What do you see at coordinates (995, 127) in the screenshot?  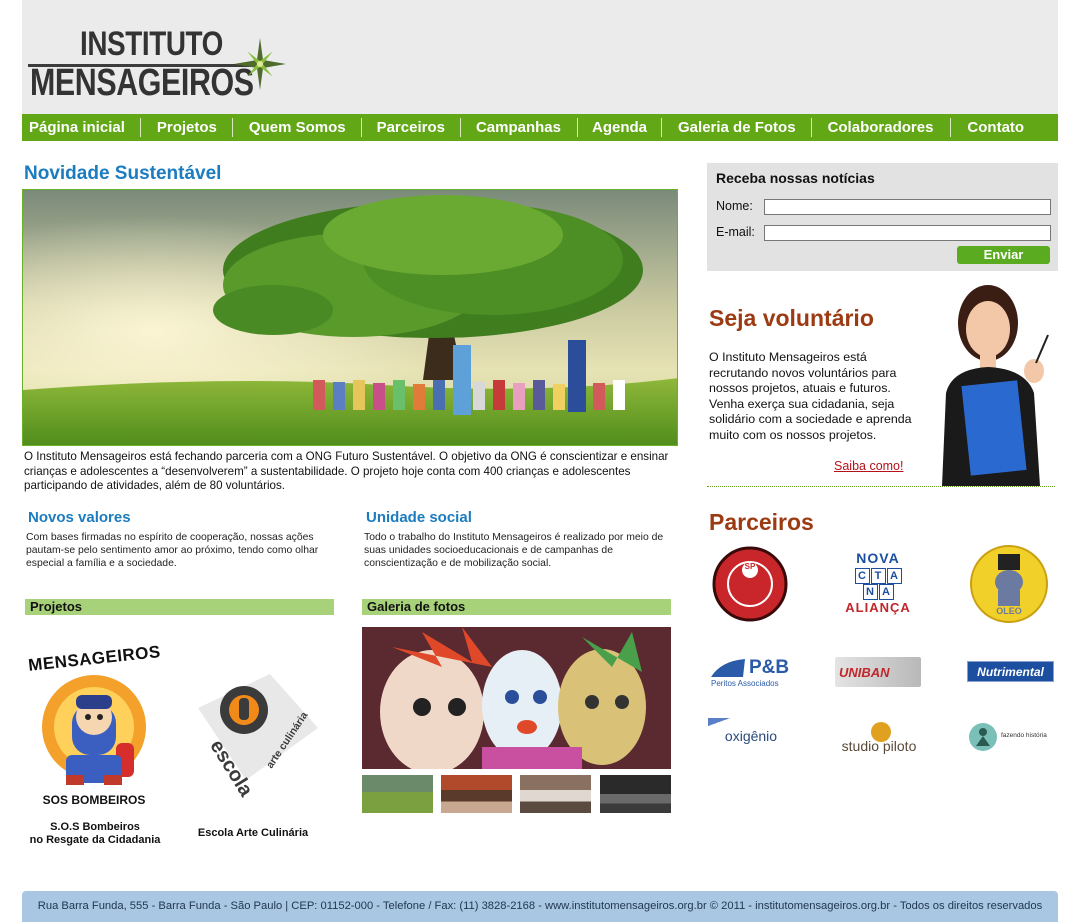 I see `nav-item-contato: Contato` at bounding box center [995, 127].